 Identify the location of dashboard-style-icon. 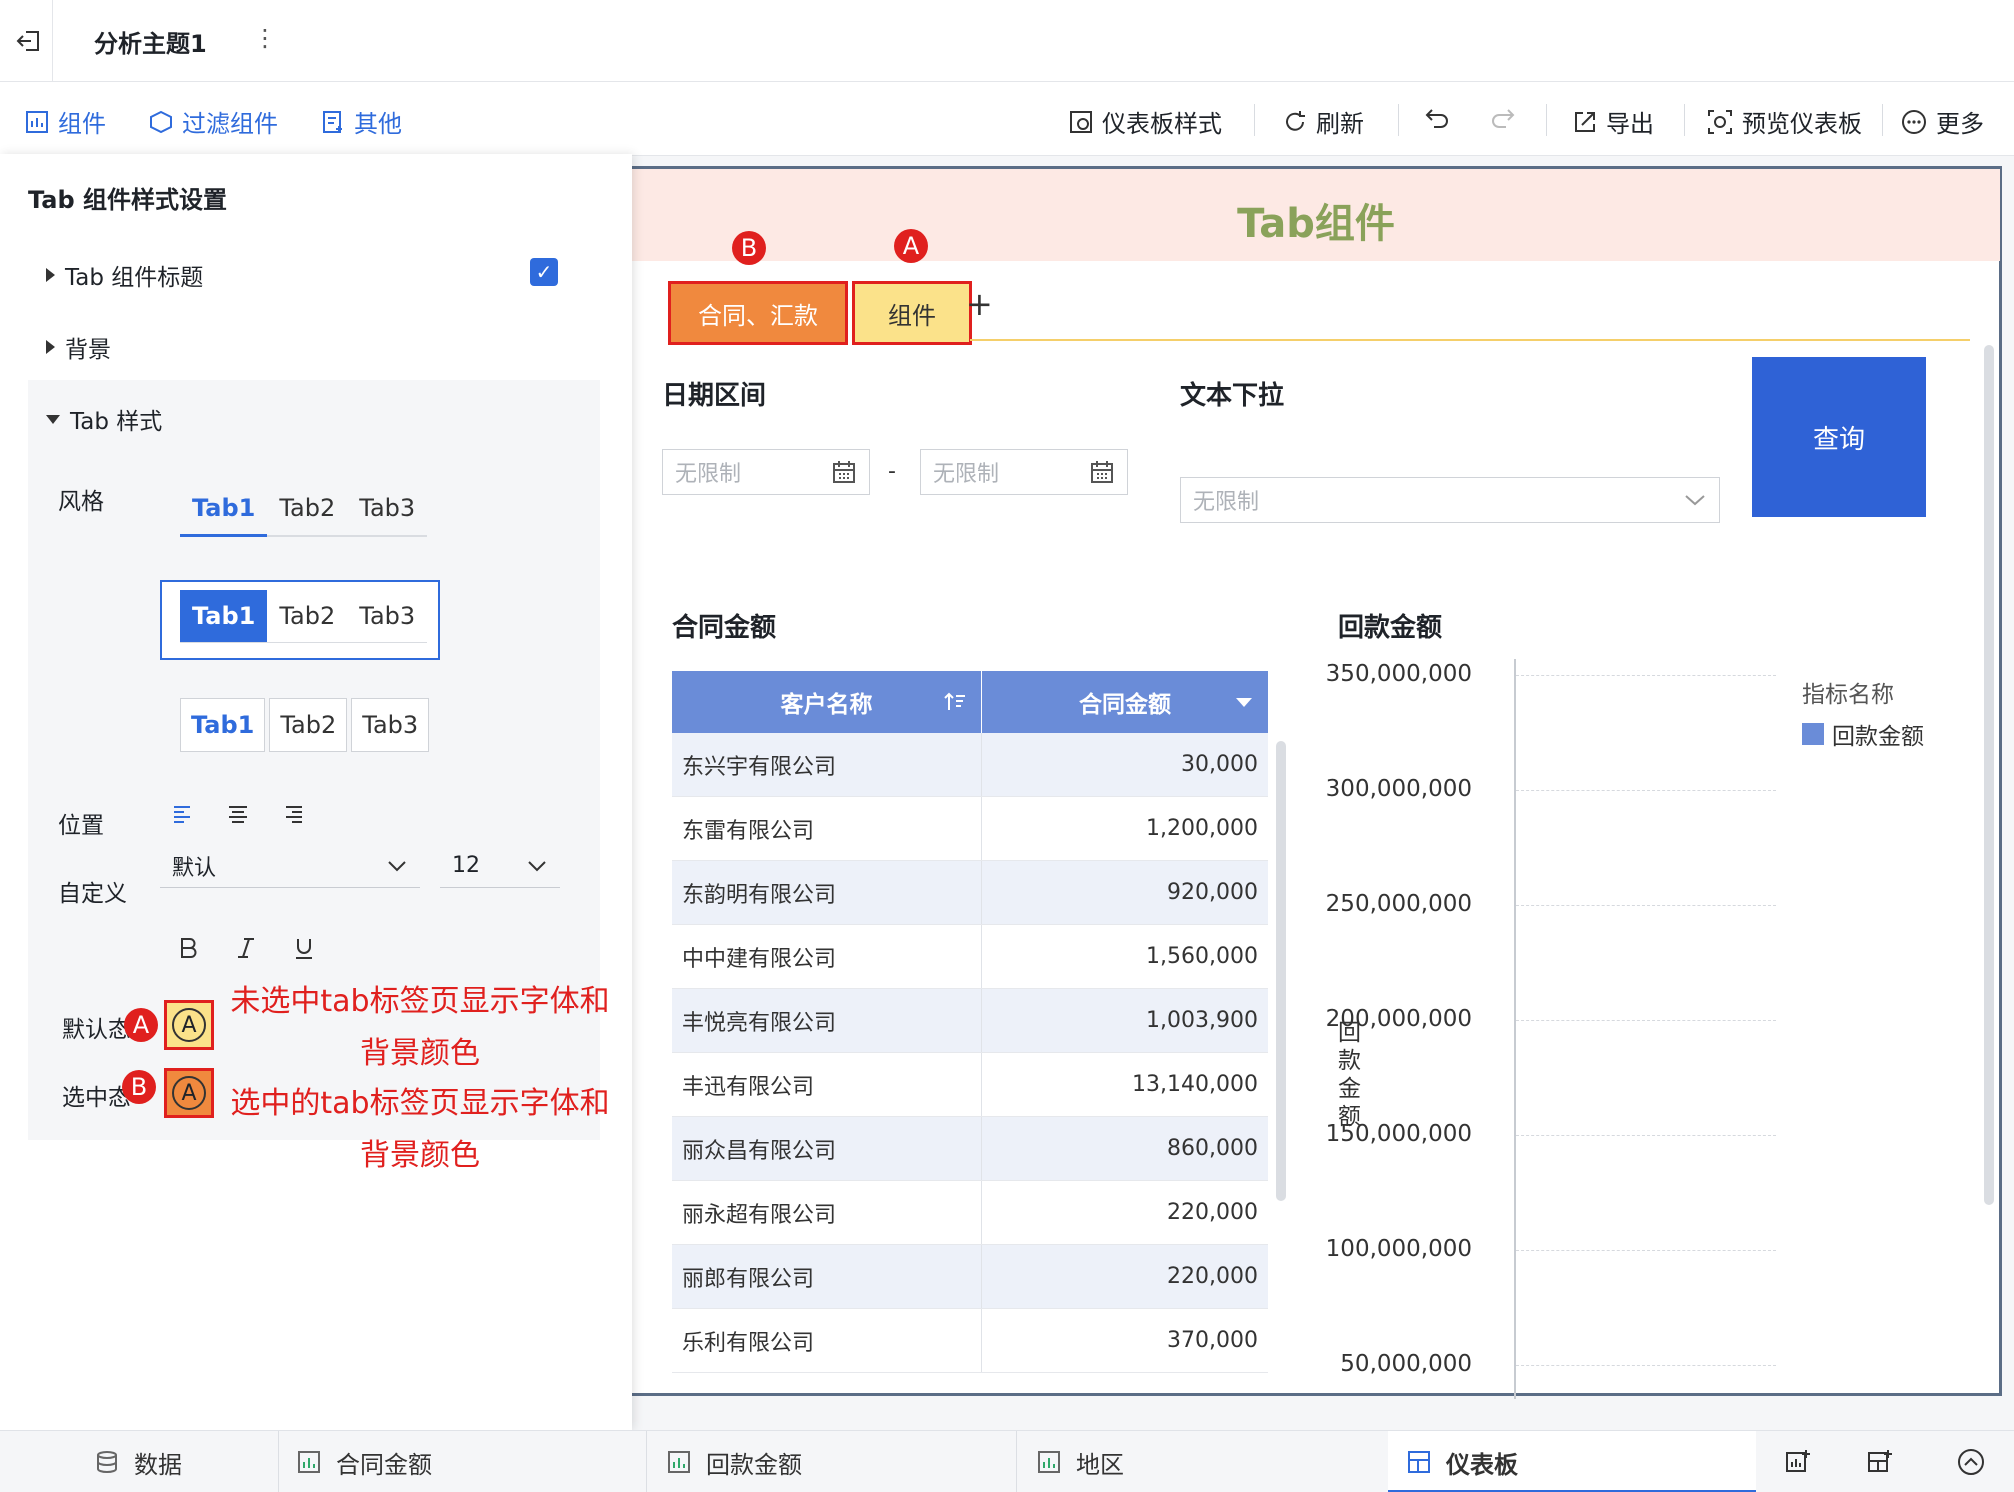
(1081, 121).